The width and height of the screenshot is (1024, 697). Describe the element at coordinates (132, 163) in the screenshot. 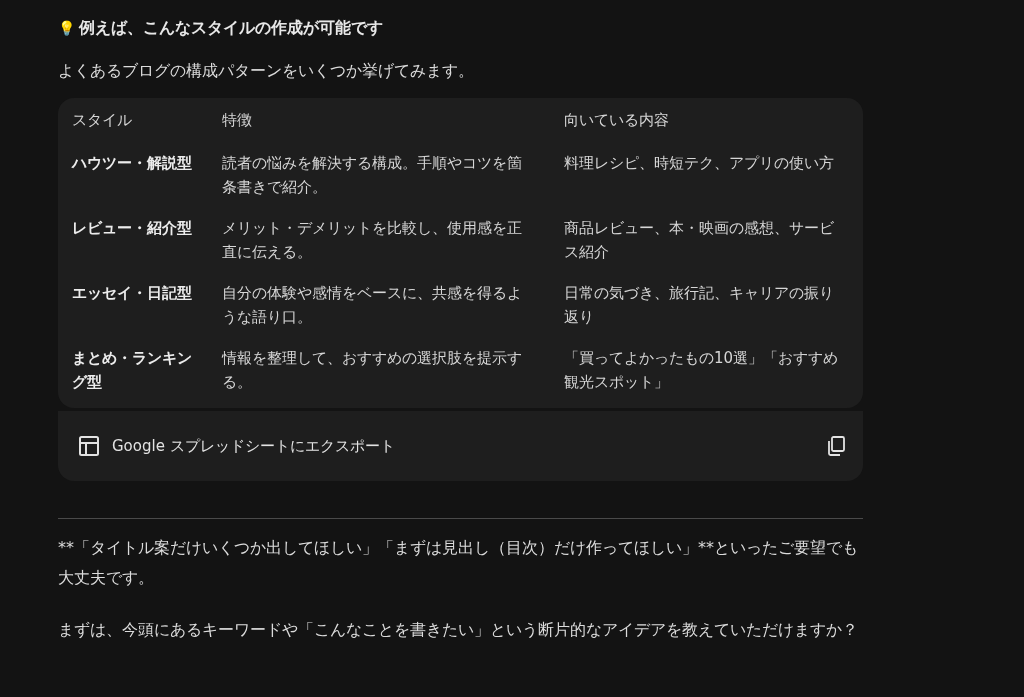

I see `table-cell-text: ハウツー・解説型` at that location.